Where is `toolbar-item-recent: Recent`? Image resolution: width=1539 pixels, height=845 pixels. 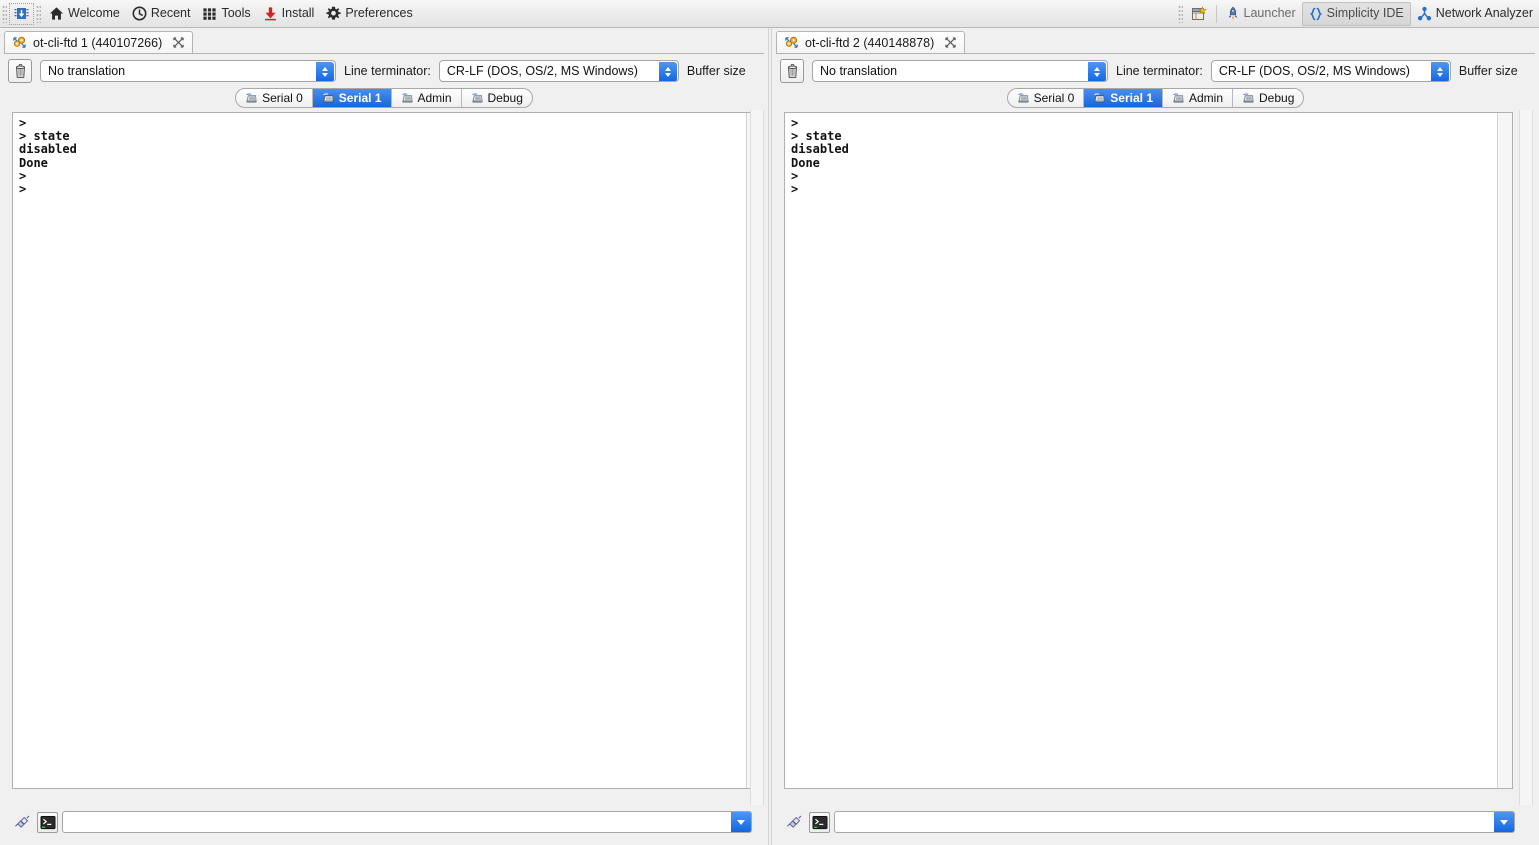
toolbar-item-recent: Recent is located at coordinates (161, 14).